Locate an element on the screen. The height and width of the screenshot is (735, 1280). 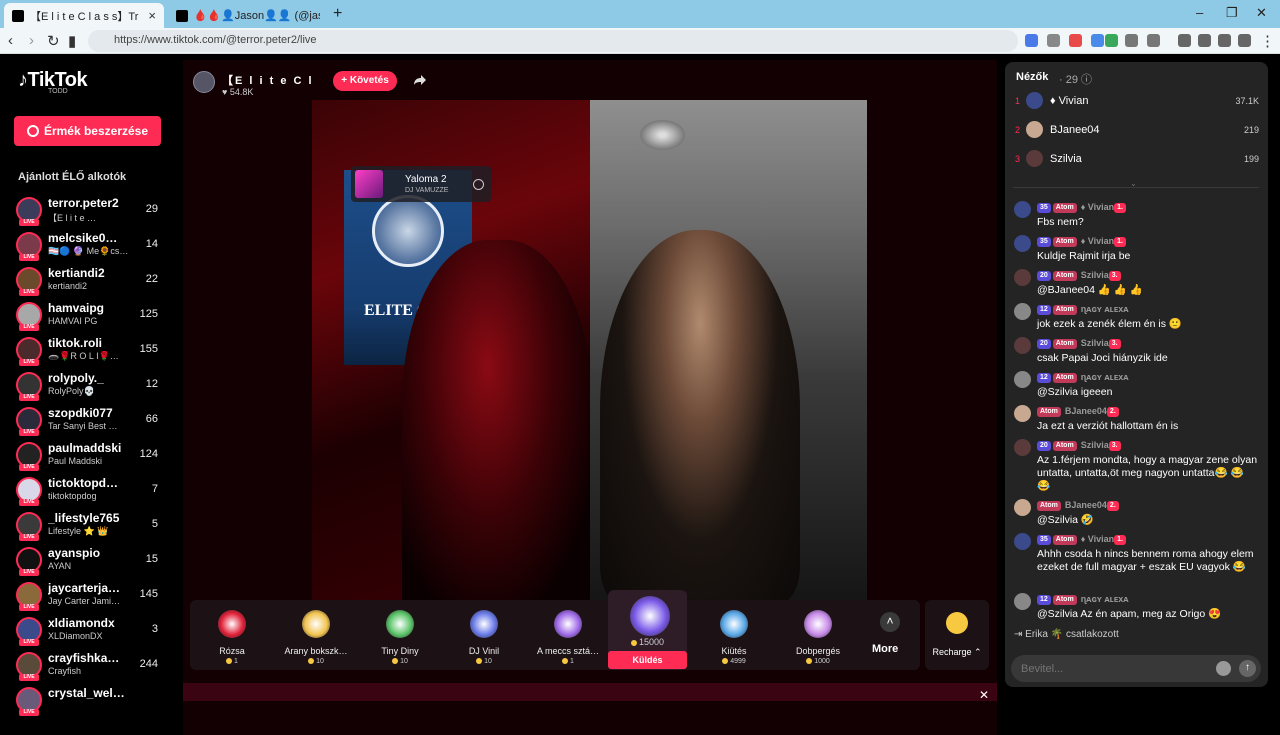
minimize-icon: – is located at coordinates (1199, 12).